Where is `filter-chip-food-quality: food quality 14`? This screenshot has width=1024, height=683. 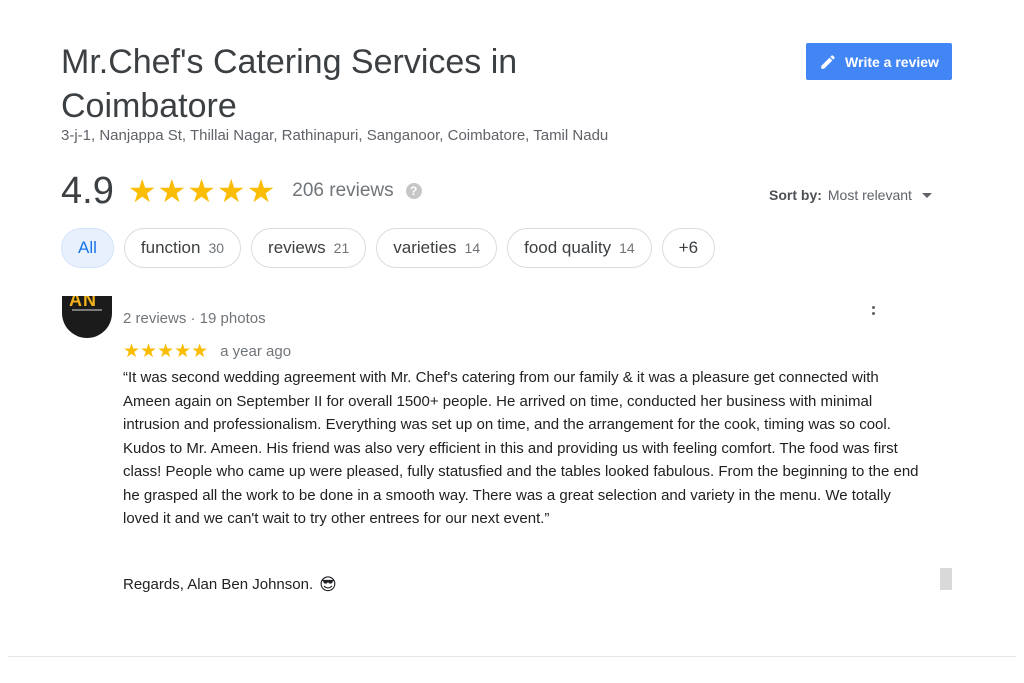
filter-chip-food-quality: food quality 14 is located at coordinates (579, 248).